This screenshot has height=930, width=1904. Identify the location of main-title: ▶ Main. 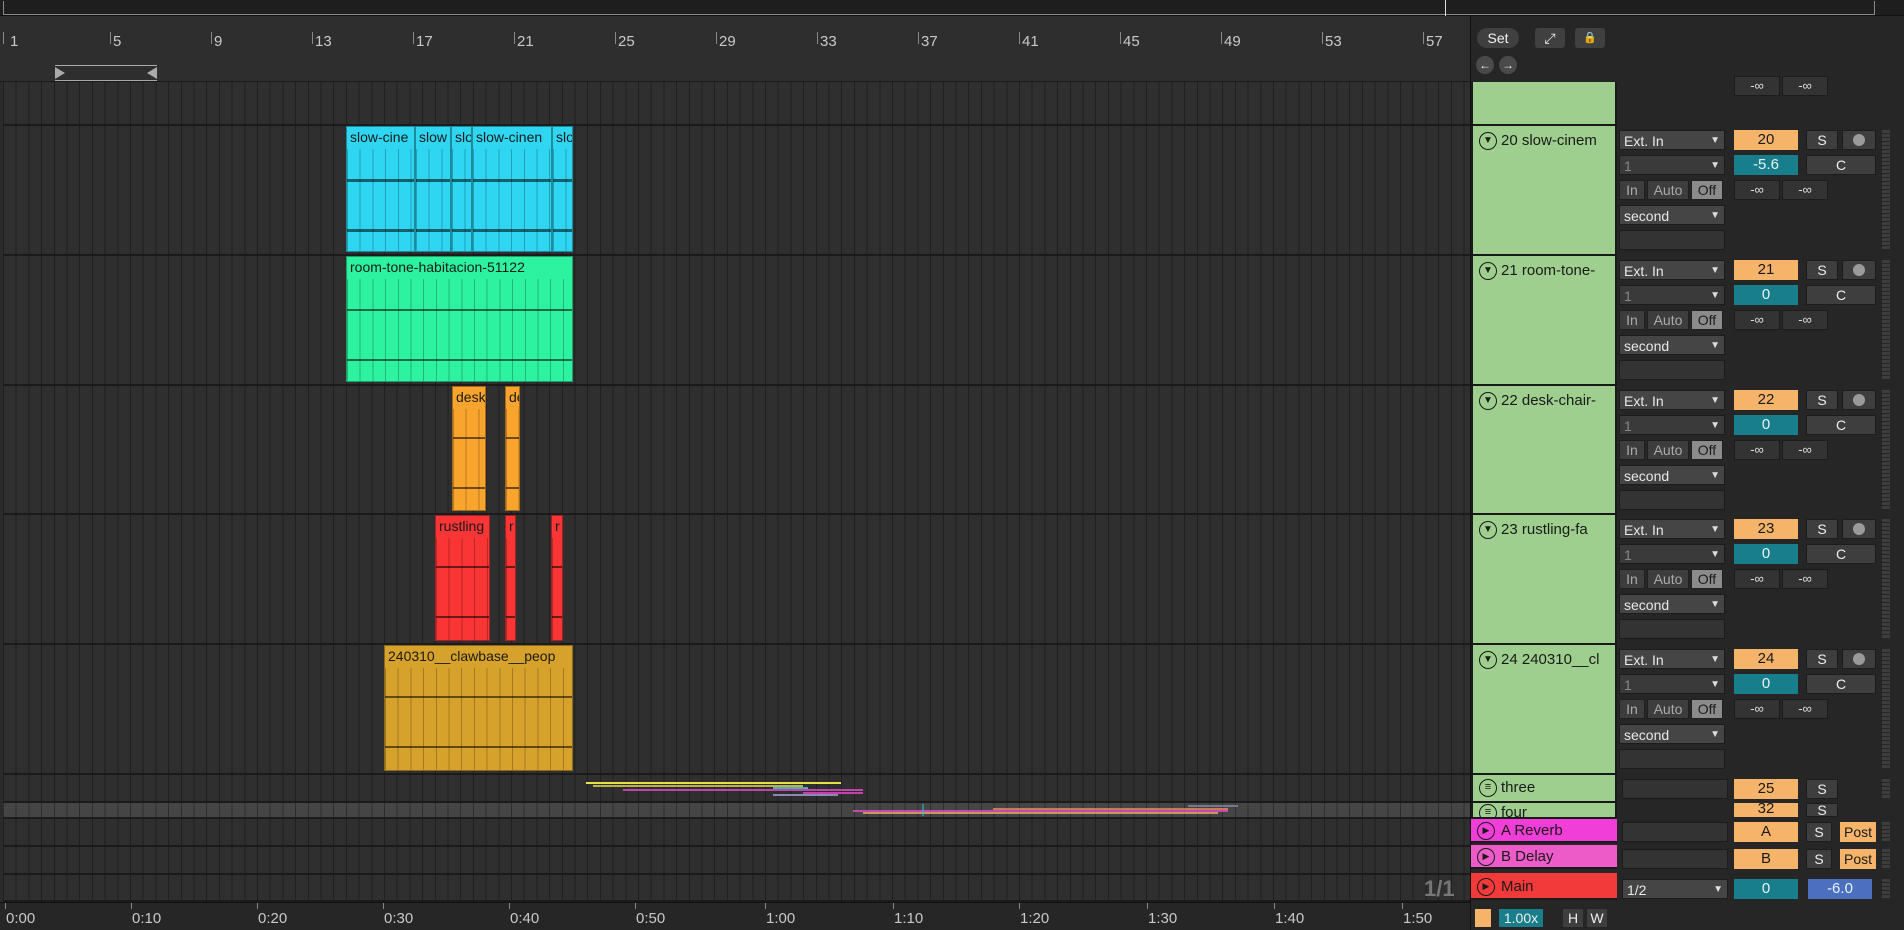
(1505, 887).